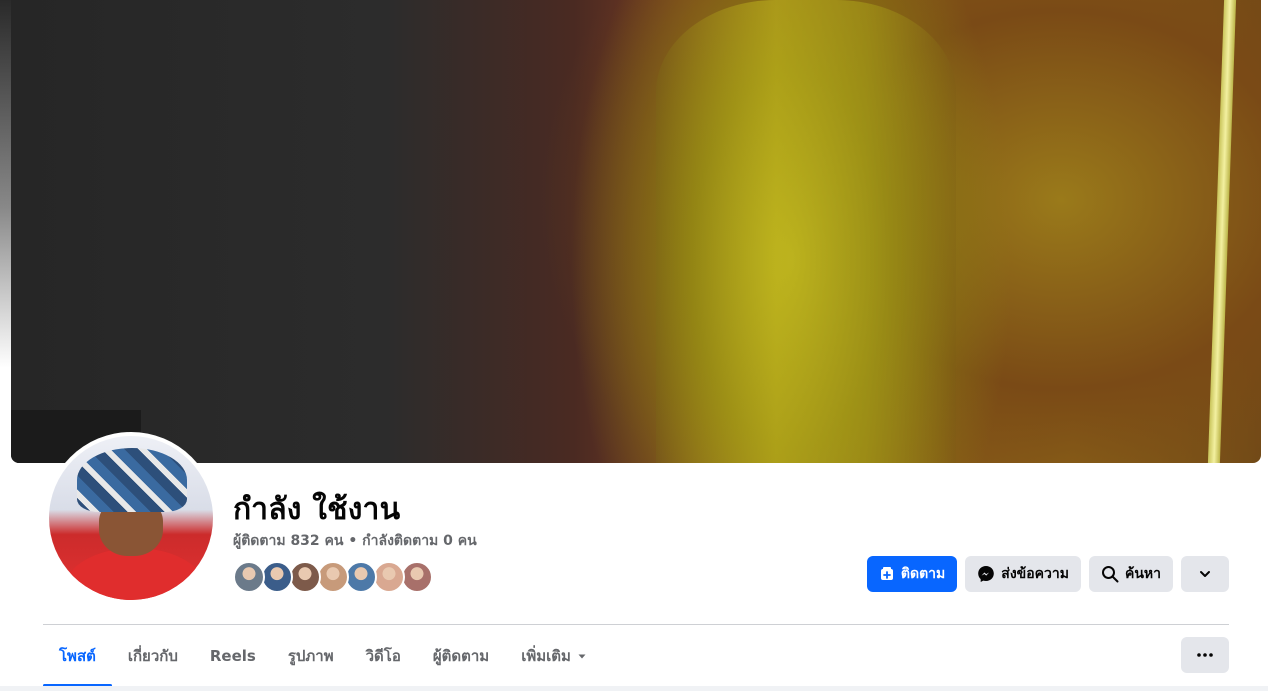  I want to click on profile-actions: ติดตาม ส่งข้อความ ค้นหา, so click(1047, 574).